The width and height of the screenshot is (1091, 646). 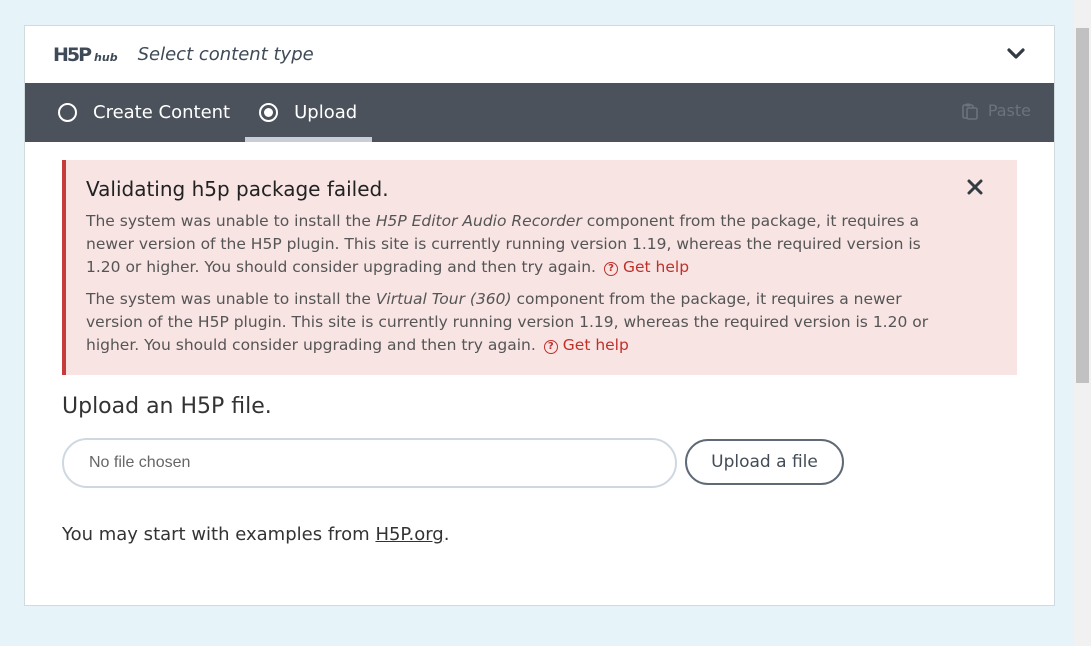 What do you see at coordinates (1016, 54) in the screenshot?
I see `chevron-down-icon` at bounding box center [1016, 54].